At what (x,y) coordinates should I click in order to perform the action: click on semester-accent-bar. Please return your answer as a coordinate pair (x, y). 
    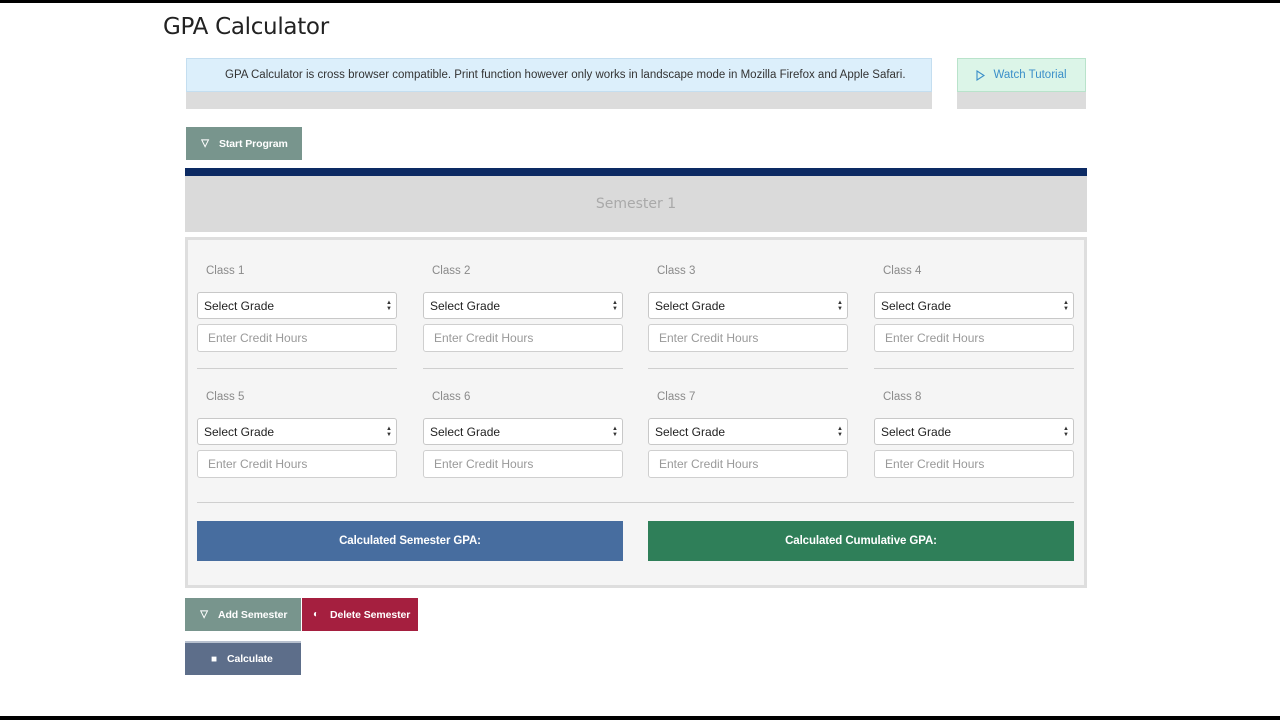
    Looking at the image, I should click on (636, 172).